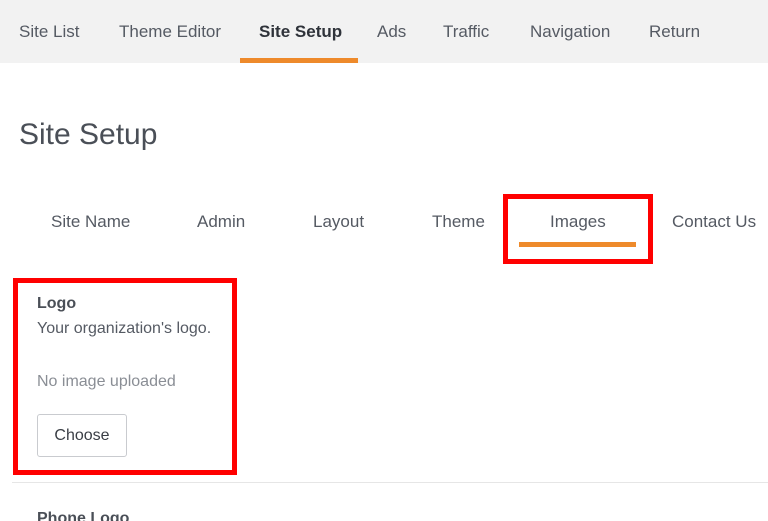 The image size is (768, 521). I want to click on subtab-layout: Layout, so click(338, 222).